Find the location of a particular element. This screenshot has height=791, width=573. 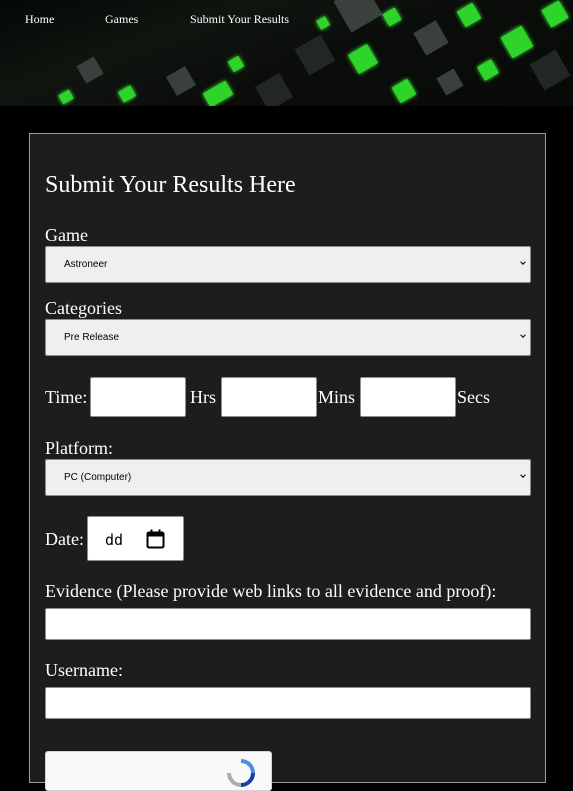

game-select-value: Astroneer is located at coordinates (86, 264).